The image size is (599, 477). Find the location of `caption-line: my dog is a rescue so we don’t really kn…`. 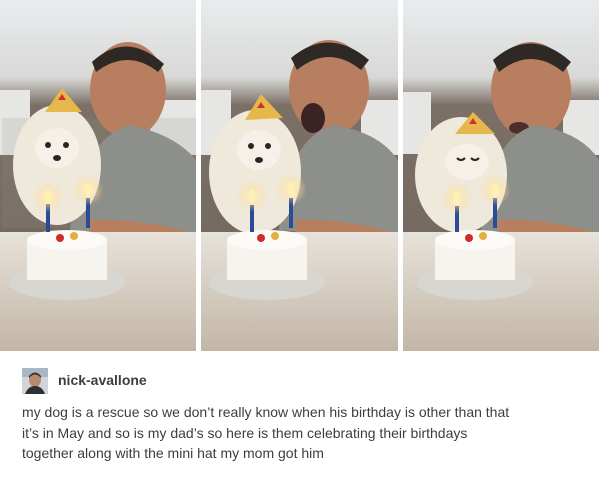

caption-line: my dog is a rescue so we don’t really kn… is located at coordinates (266, 412).